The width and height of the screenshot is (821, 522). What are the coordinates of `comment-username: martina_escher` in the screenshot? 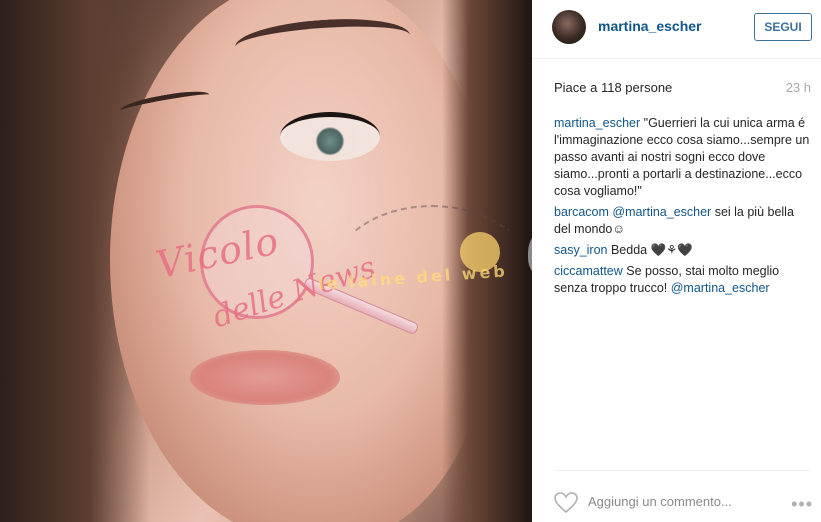 It's located at (597, 123).